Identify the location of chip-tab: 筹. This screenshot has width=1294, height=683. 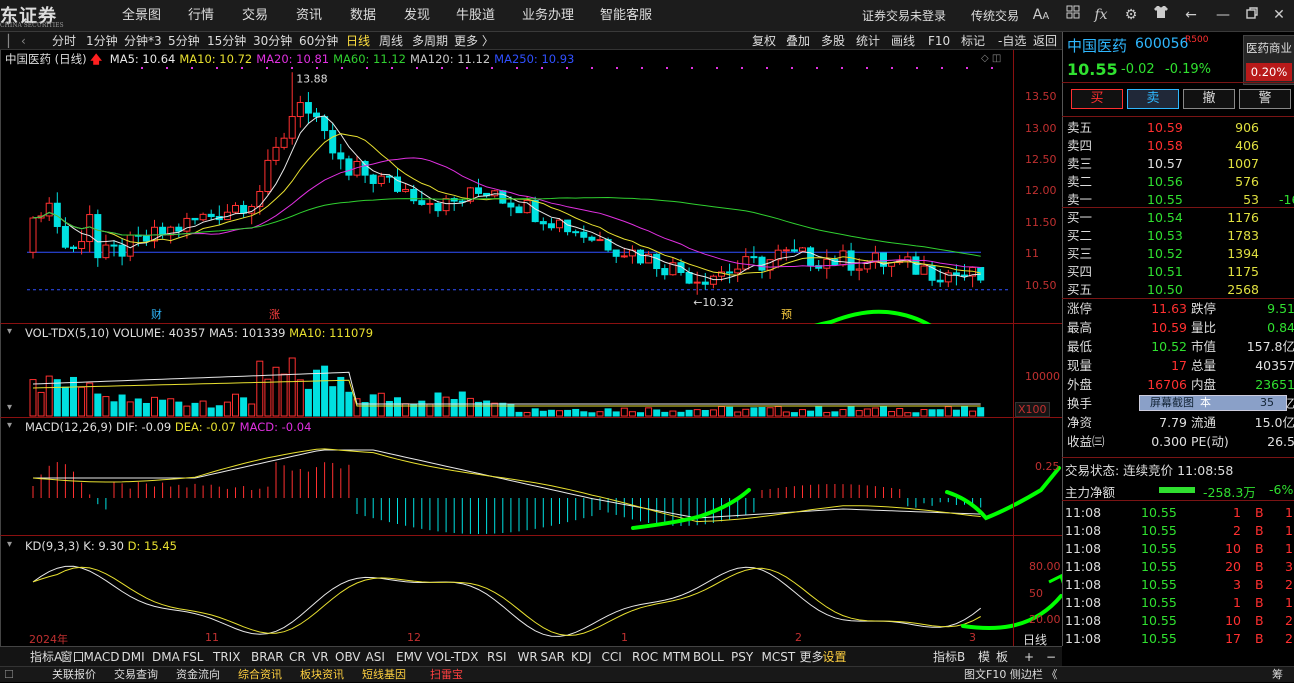
(1277, 675).